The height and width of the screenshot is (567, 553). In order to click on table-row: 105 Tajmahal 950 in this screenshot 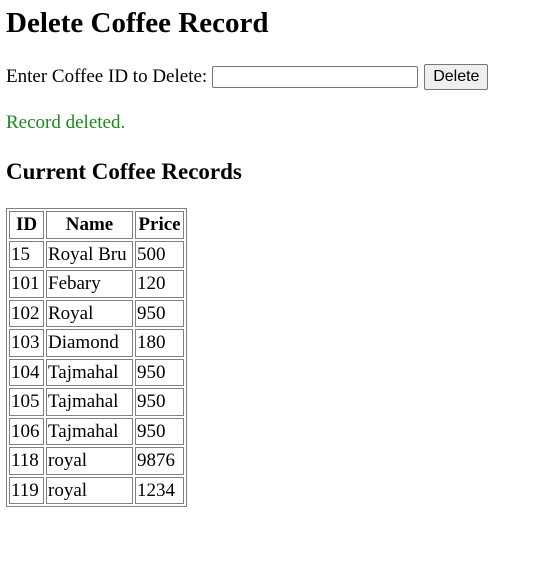, I will do `click(96, 402)`.